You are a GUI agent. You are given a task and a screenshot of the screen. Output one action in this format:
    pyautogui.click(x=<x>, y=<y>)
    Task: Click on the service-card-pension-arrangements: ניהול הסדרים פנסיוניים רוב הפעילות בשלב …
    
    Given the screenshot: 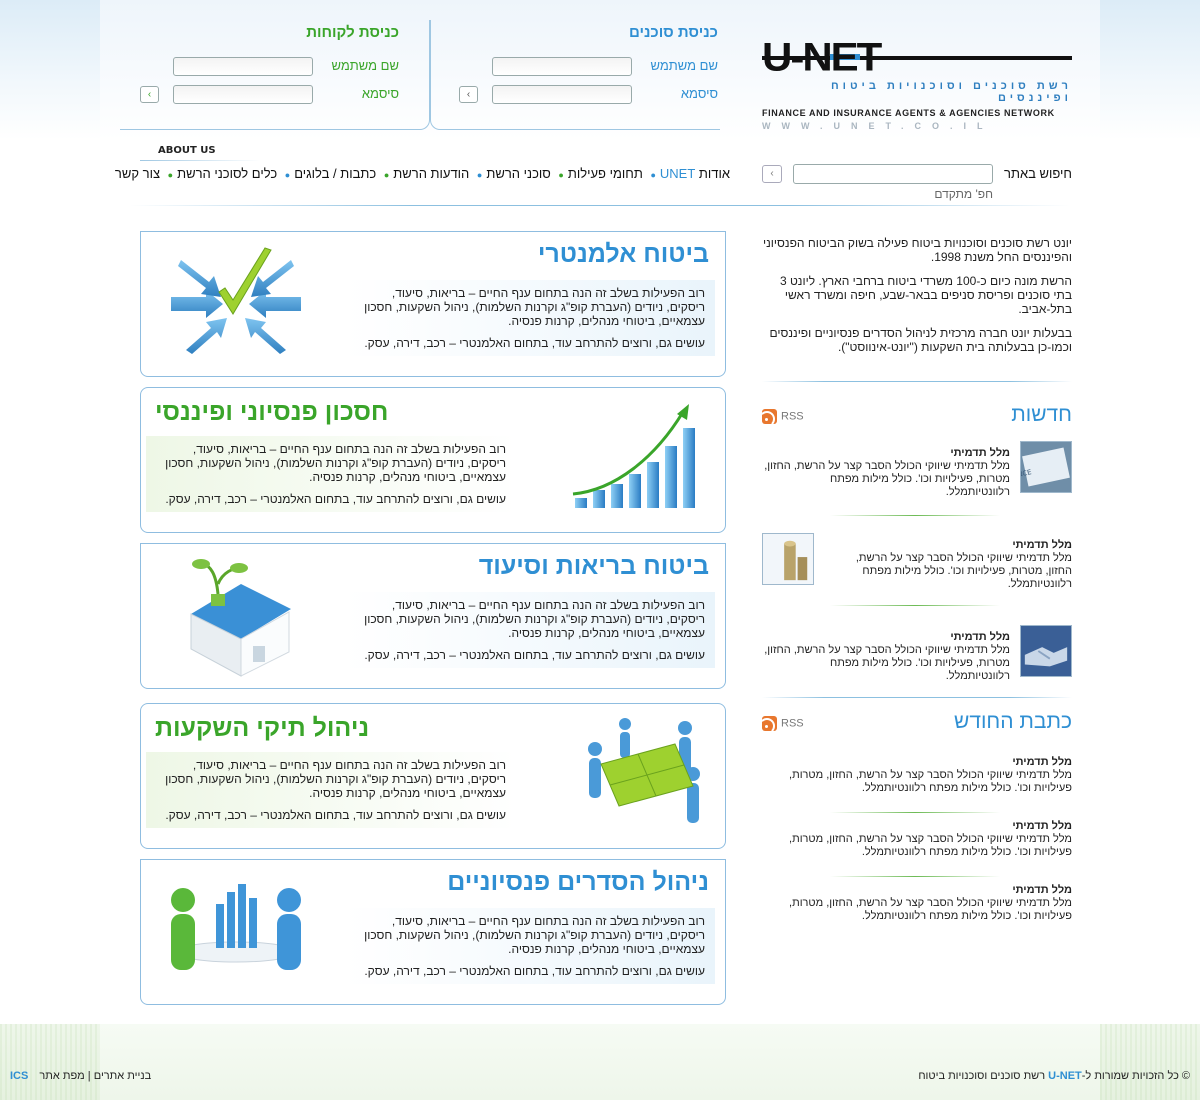 What is the action you would take?
    pyautogui.click(x=433, y=932)
    